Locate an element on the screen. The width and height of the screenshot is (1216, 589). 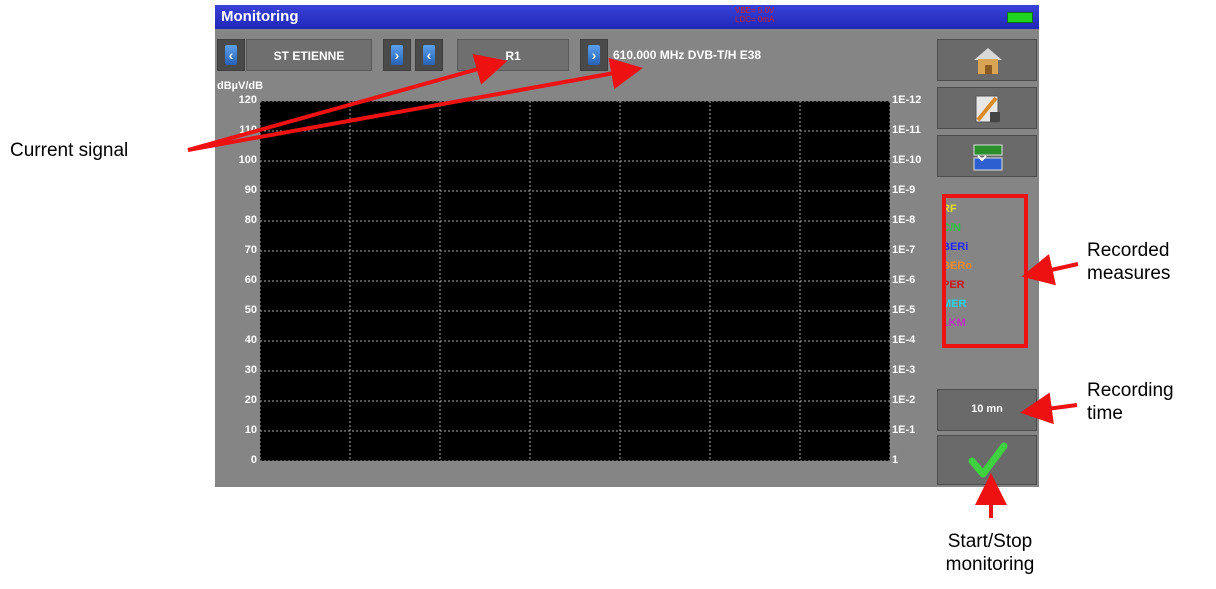
callout-recording-time-line2: time is located at coordinates (1105, 413).